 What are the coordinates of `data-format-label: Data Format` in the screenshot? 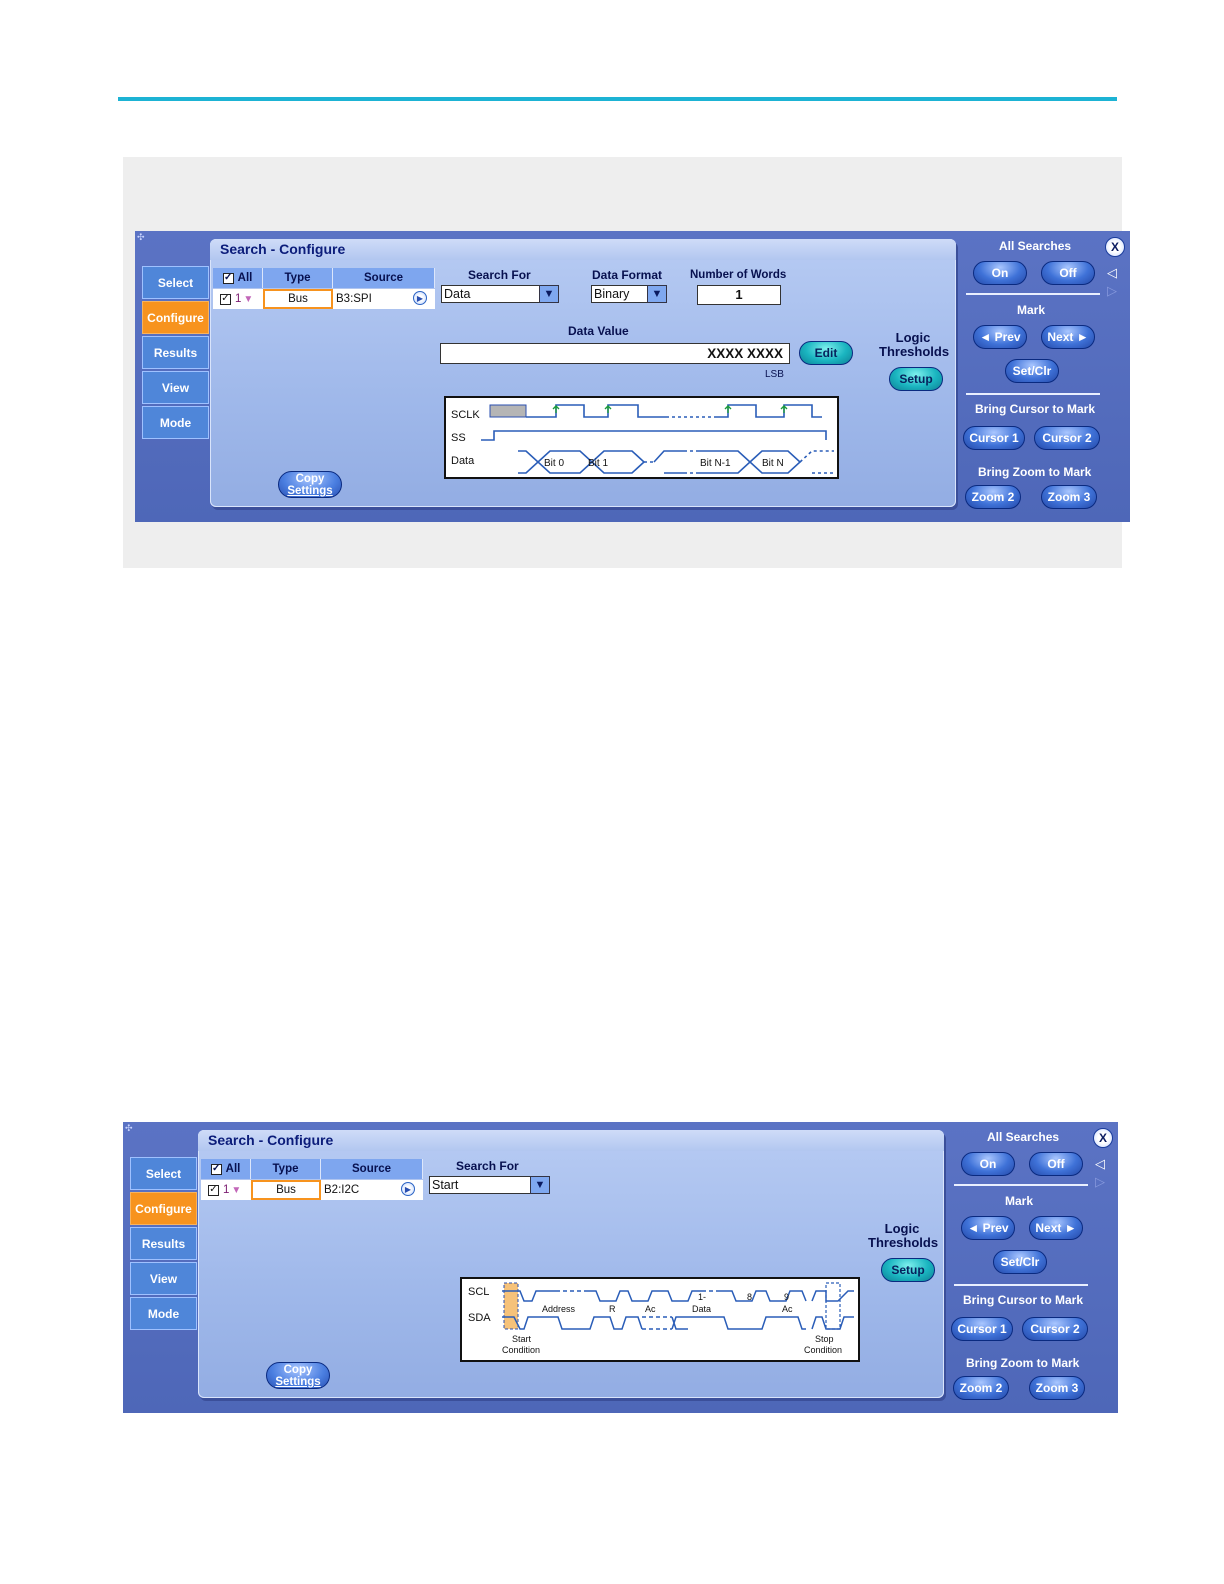 It's located at (627, 275).